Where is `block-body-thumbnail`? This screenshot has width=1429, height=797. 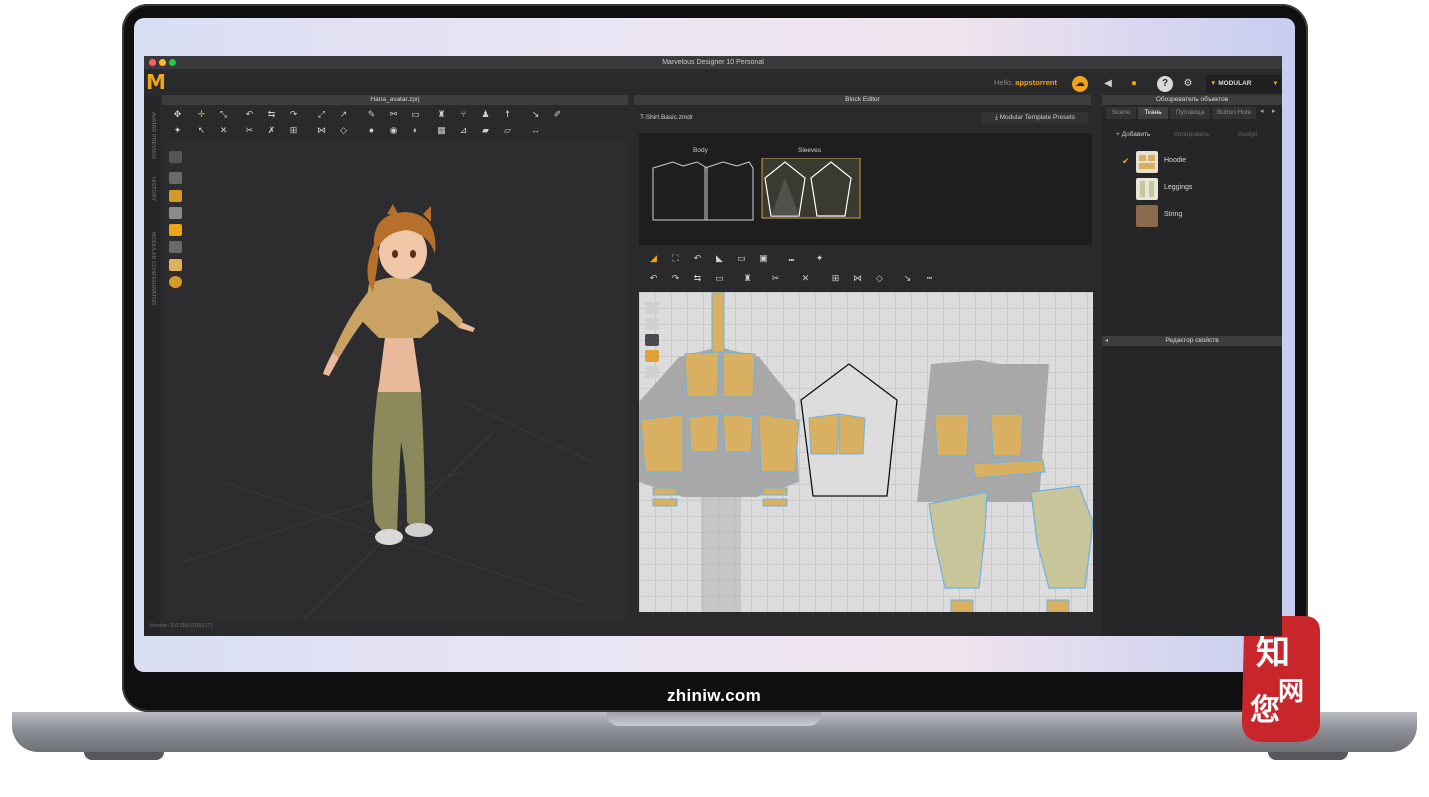 block-body-thumbnail is located at coordinates (703, 191).